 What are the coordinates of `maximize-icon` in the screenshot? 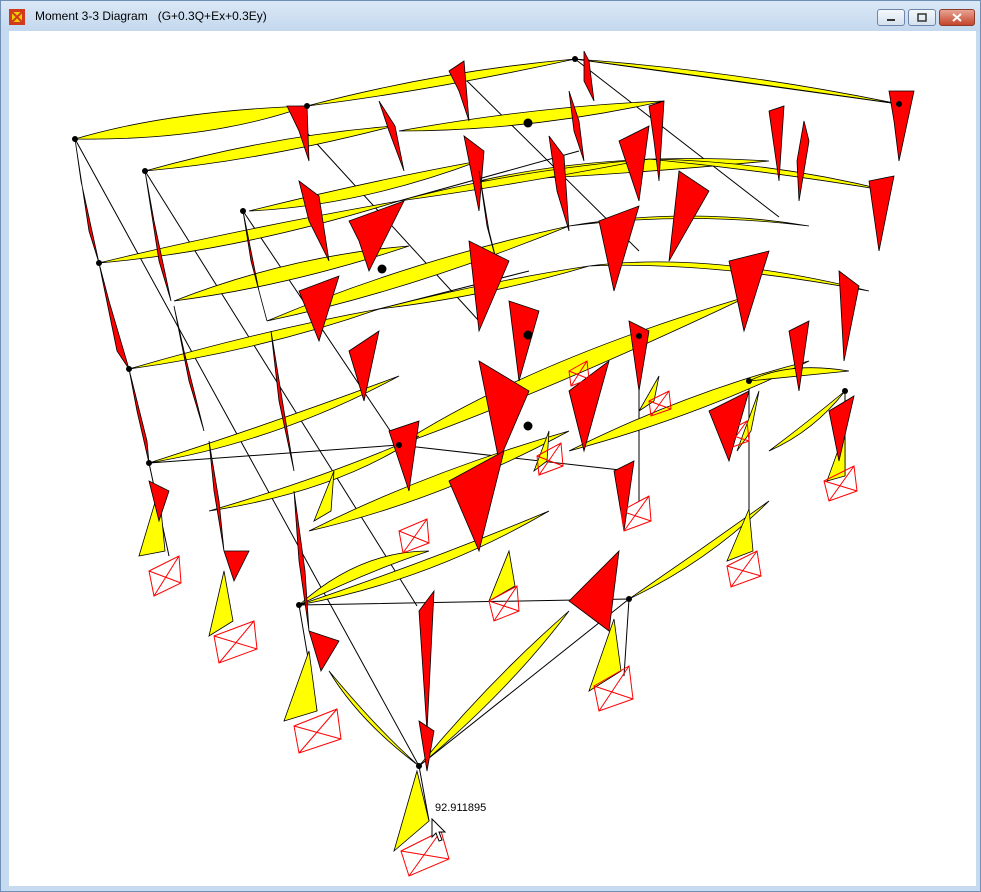 It's located at (922, 17).